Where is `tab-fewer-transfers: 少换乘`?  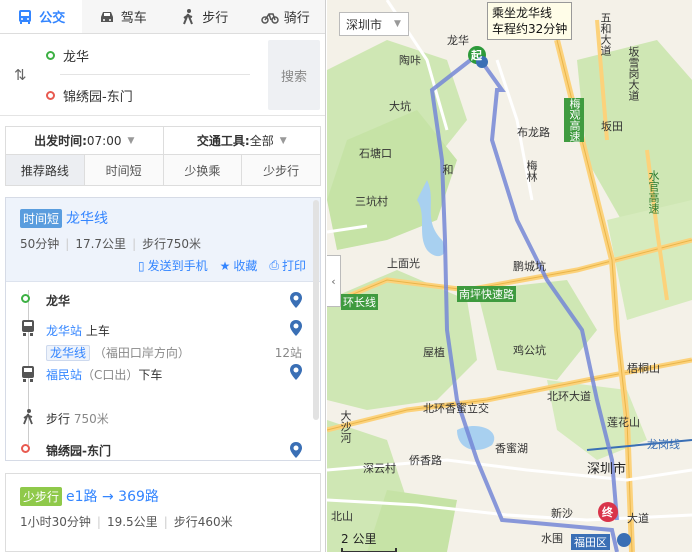 tab-fewer-transfers: 少换乘 is located at coordinates (202, 170).